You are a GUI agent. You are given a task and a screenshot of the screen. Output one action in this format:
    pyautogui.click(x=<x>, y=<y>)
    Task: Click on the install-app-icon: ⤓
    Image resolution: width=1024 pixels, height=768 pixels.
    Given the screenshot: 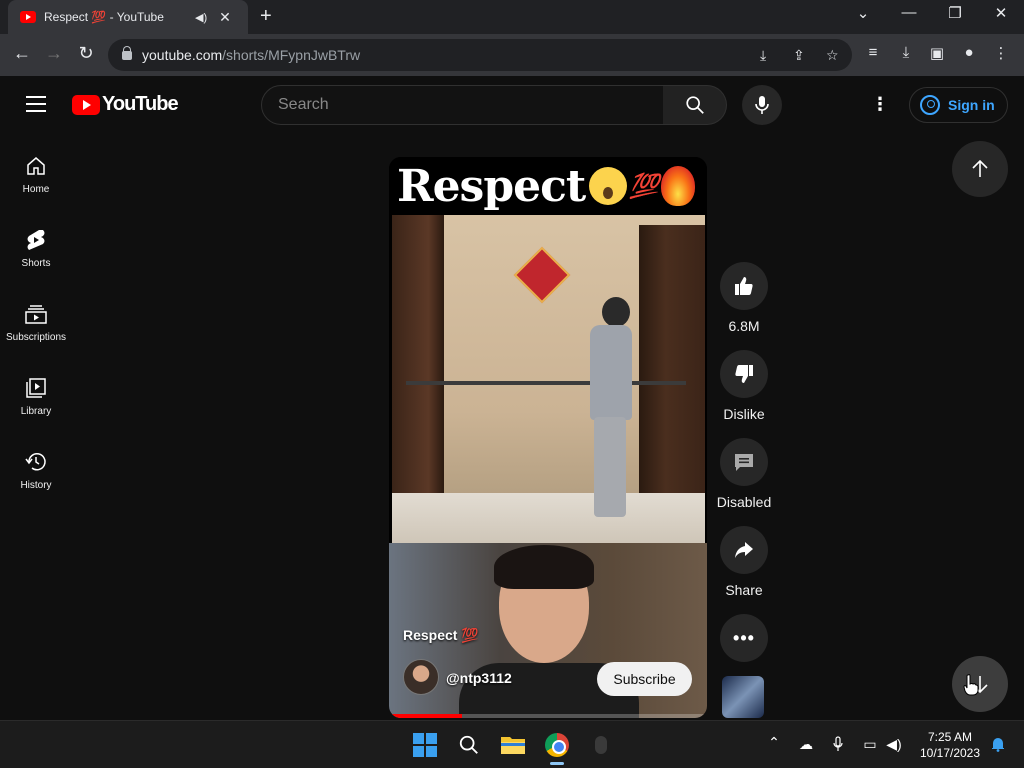 What is the action you would take?
    pyautogui.click(x=763, y=55)
    